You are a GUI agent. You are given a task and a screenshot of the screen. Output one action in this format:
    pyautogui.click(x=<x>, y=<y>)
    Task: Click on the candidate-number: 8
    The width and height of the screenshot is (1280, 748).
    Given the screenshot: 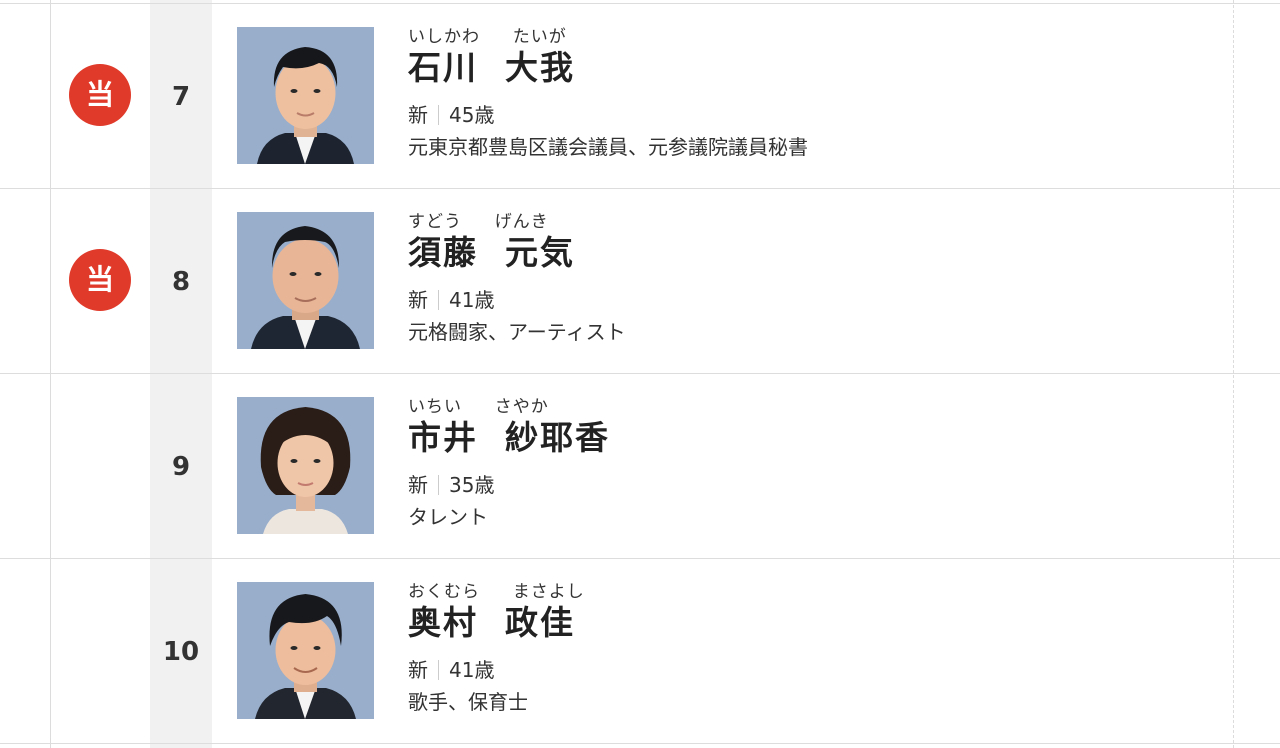 What is the action you would take?
    pyautogui.click(x=181, y=281)
    